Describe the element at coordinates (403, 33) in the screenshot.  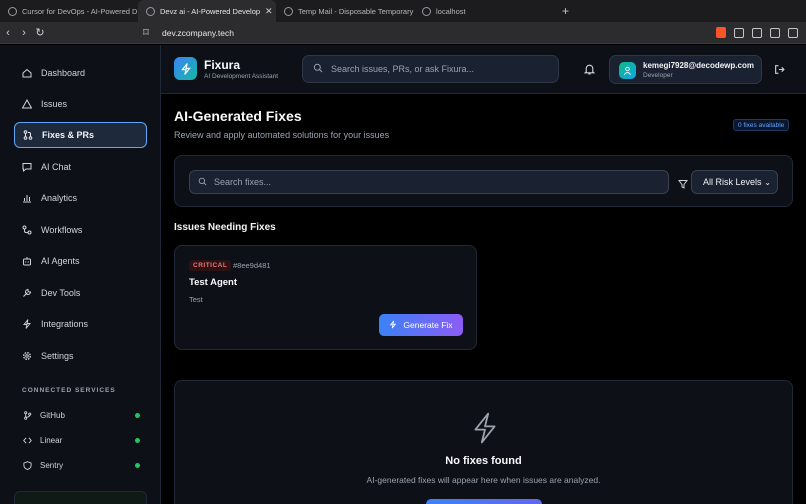
I see `browser-url-bar: ‹ › ↻ ⌑ dev.zcompany.tech` at that location.